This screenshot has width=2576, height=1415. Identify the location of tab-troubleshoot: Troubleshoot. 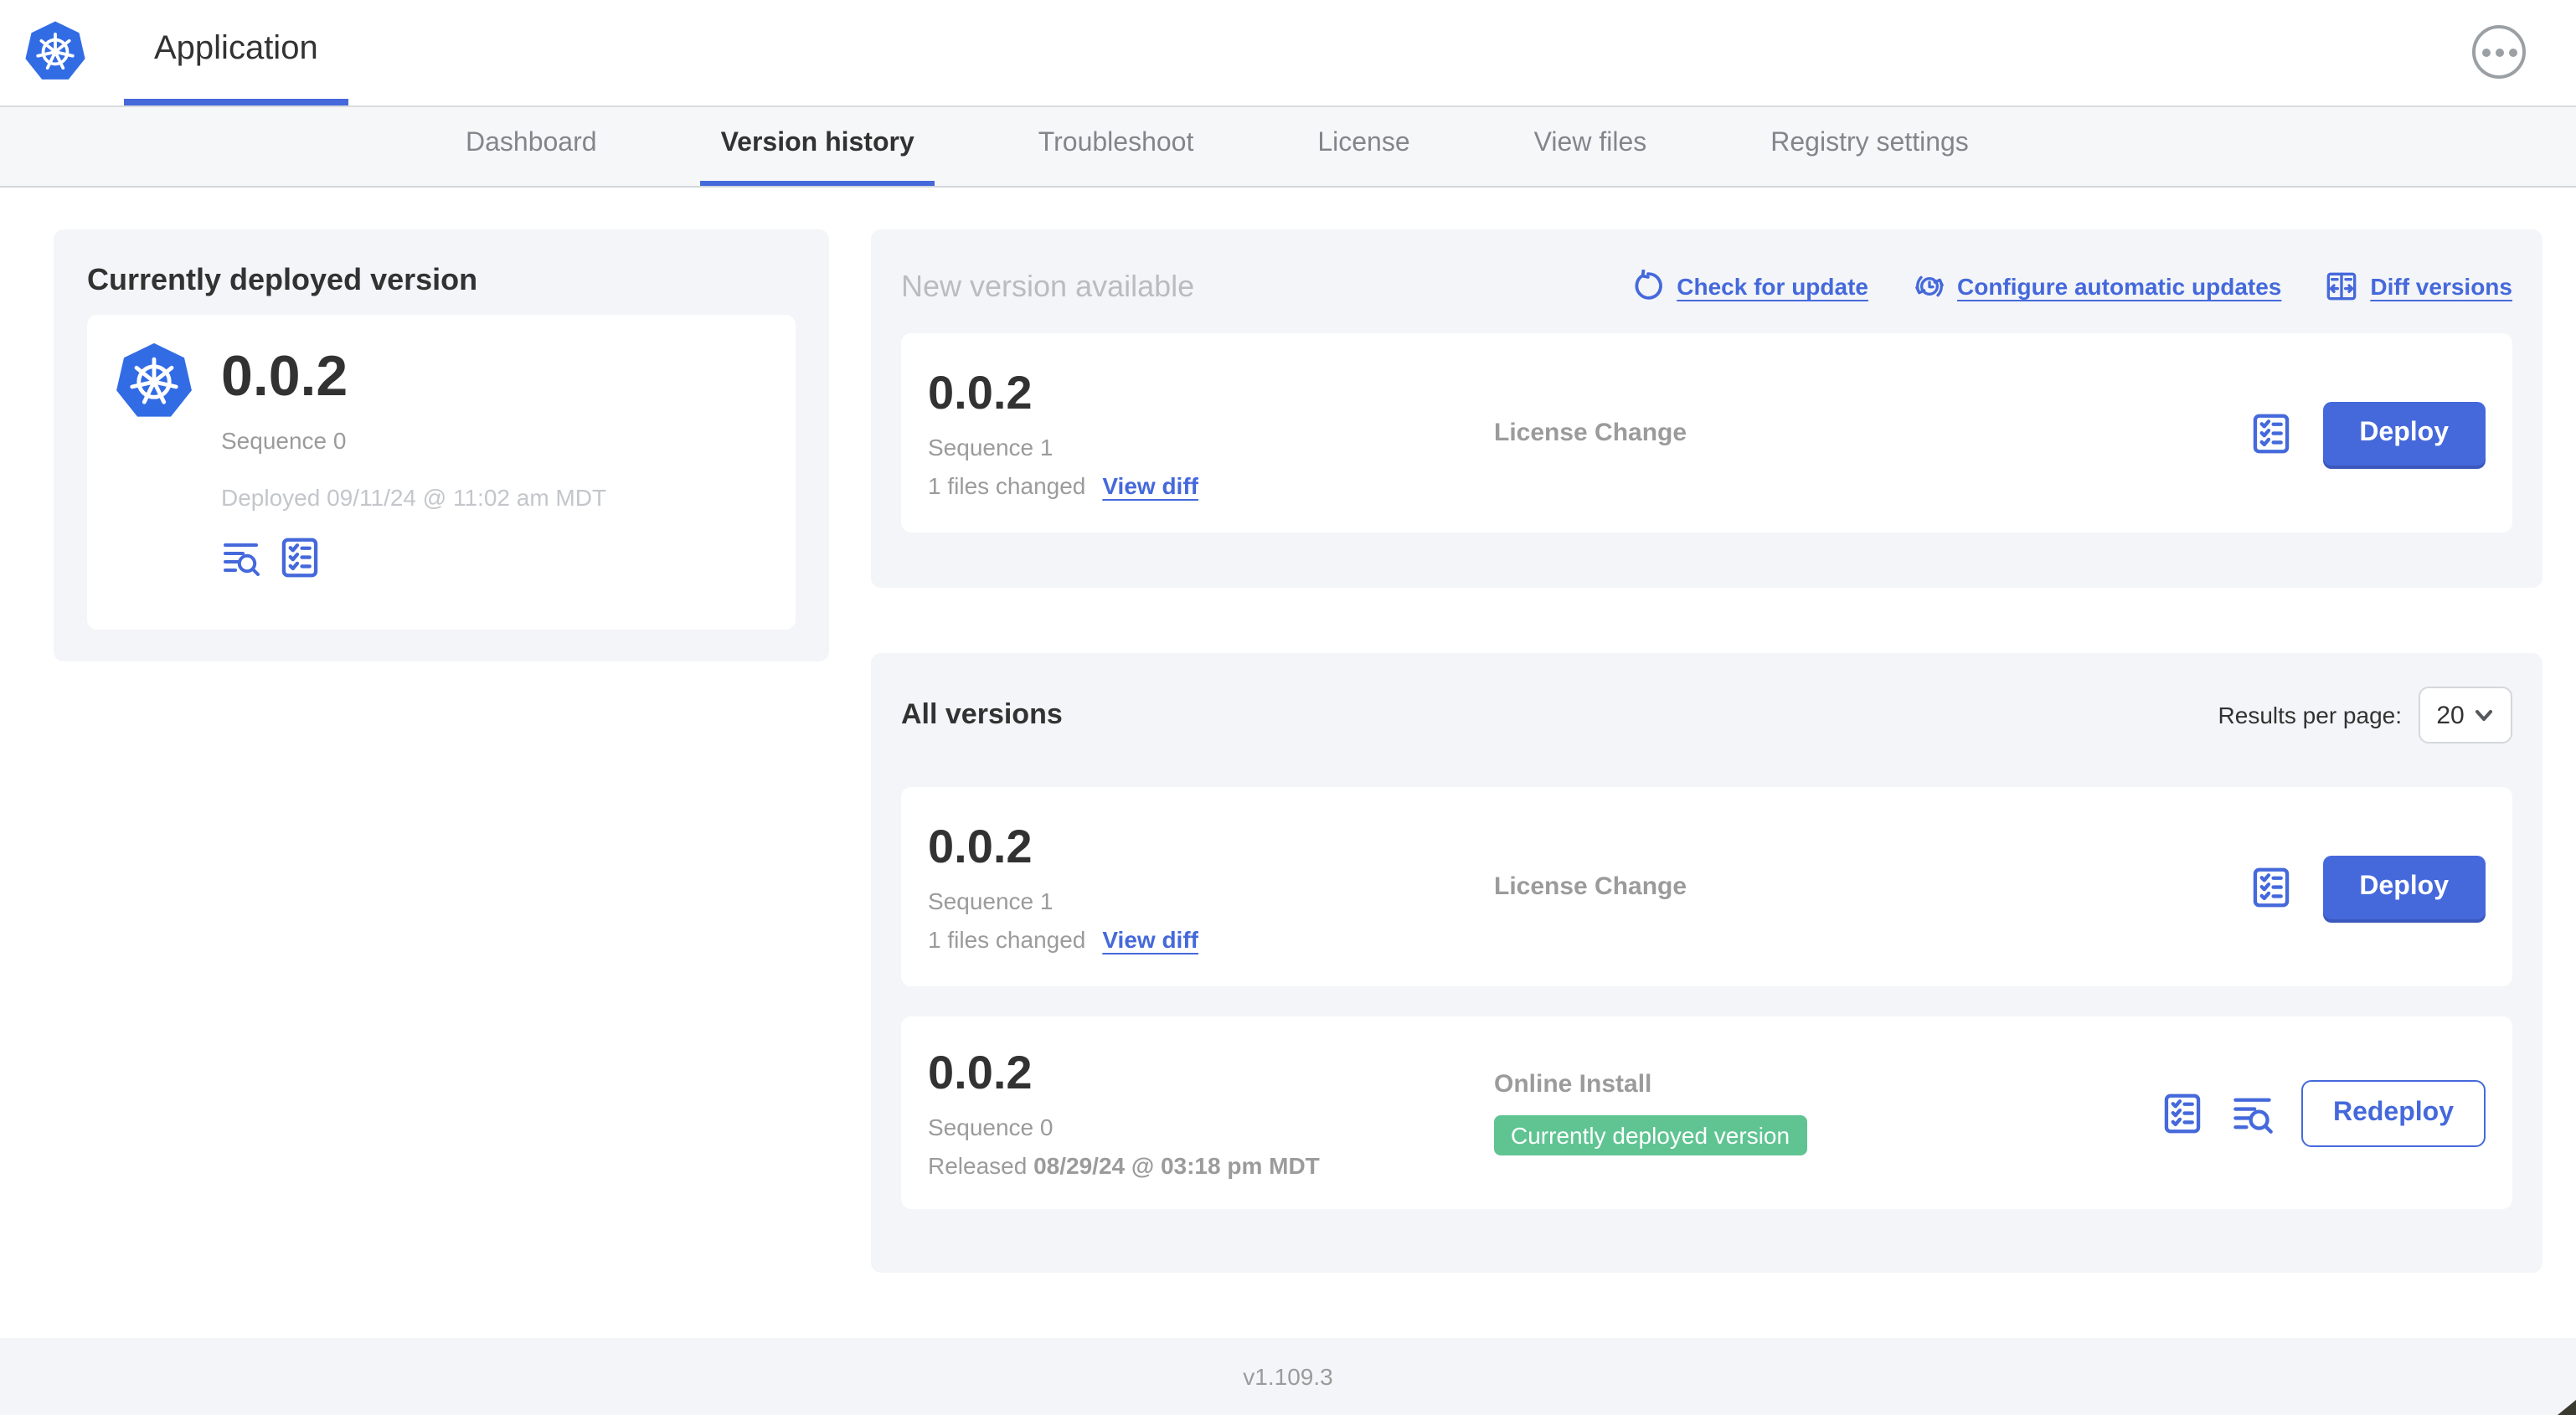
(1116, 146).